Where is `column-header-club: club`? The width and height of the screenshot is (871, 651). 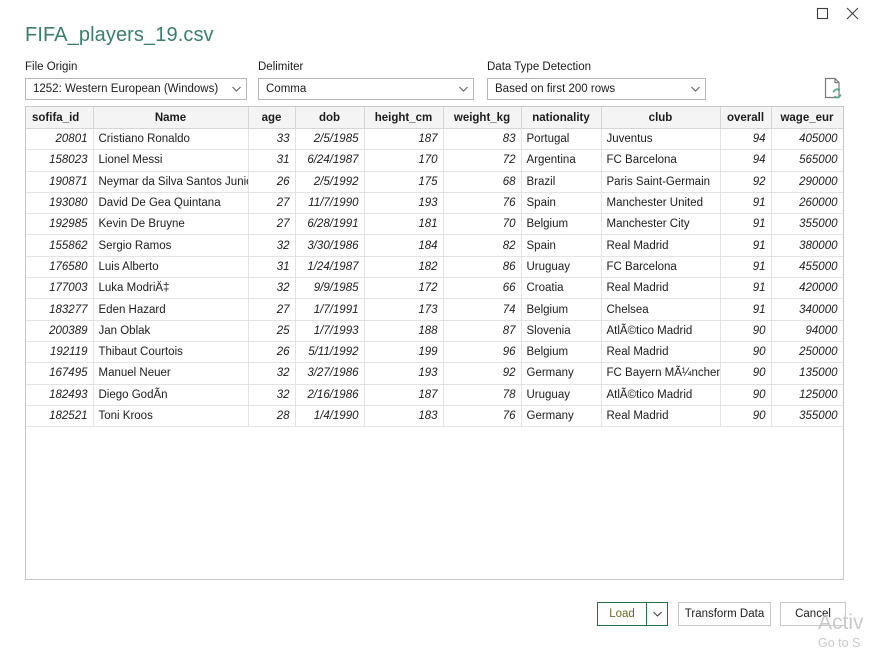 column-header-club: club is located at coordinates (661, 118).